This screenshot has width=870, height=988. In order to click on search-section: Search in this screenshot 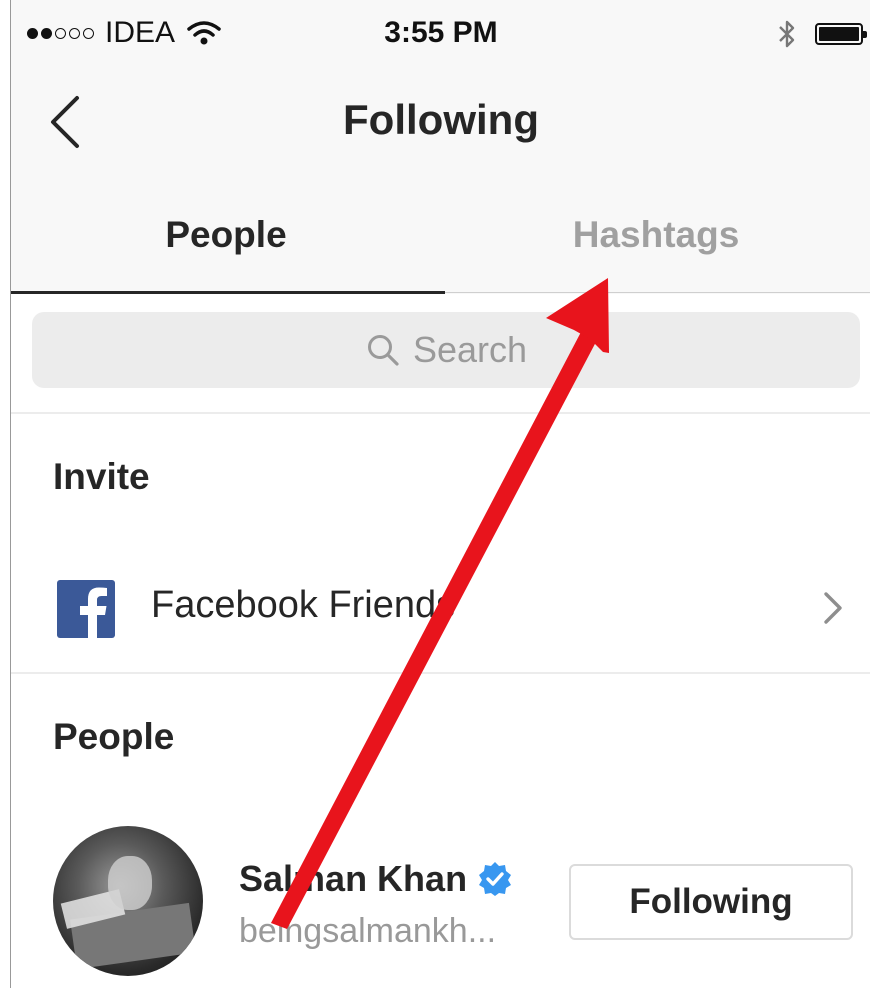, I will do `click(440, 354)`.